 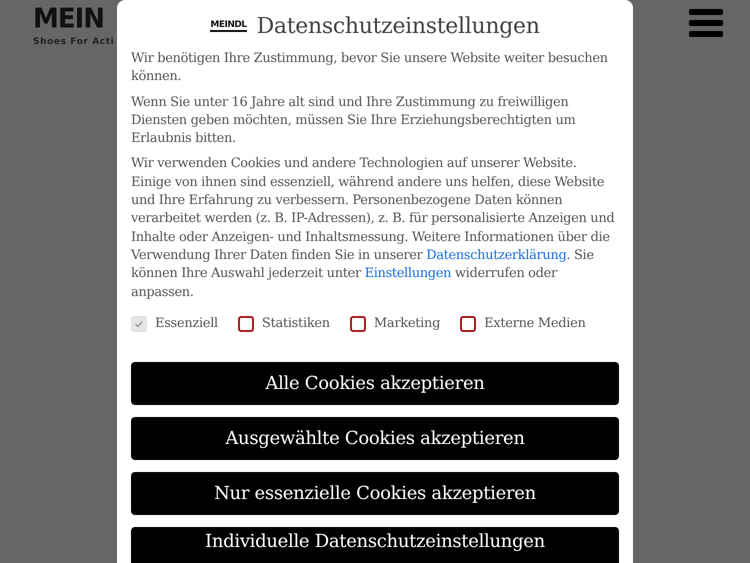 What do you see at coordinates (408, 274) in the screenshot?
I see `policy-link: Einstellungen` at bounding box center [408, 274].